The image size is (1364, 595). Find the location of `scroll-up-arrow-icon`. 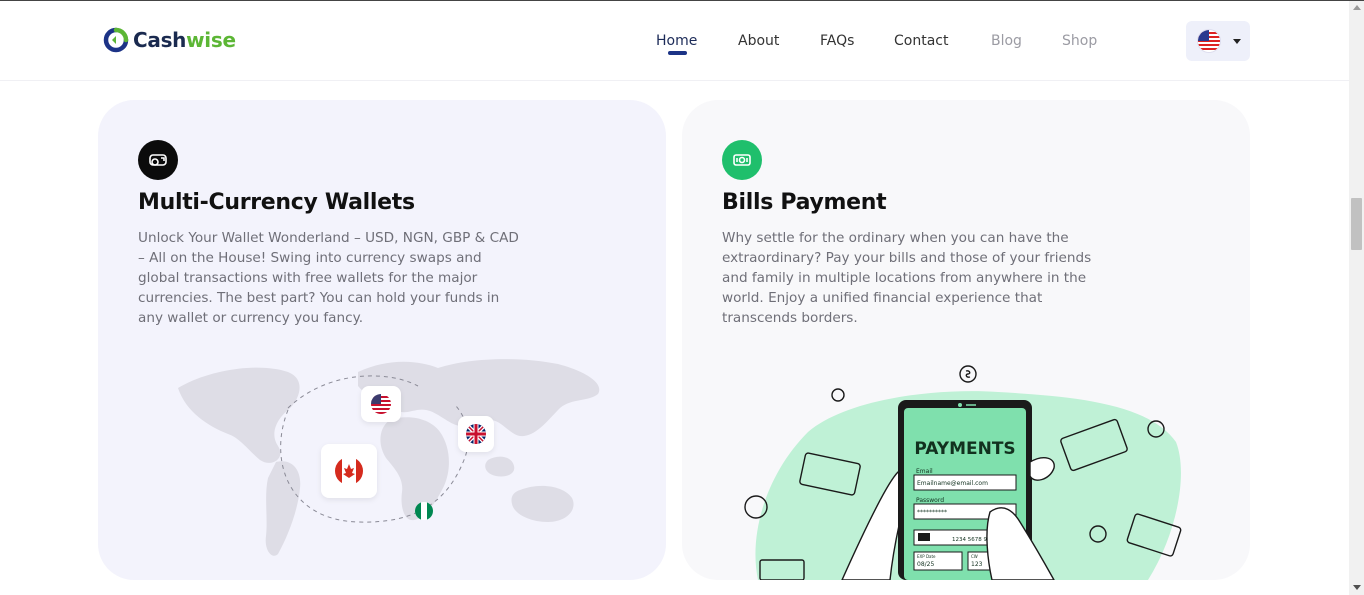

scroll-up-arrow-icon is located at coordinates (1357, 7).